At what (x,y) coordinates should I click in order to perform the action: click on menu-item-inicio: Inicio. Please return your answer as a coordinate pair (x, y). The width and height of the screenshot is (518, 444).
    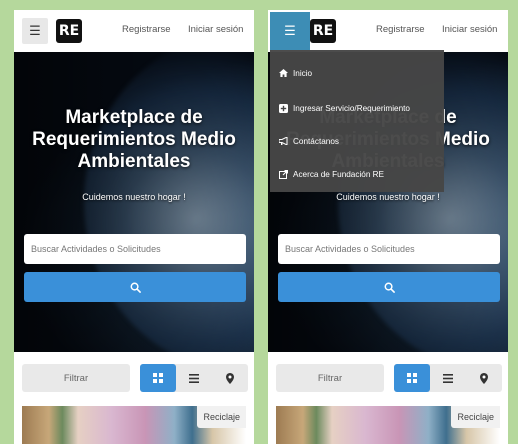
    Looking at the image, I should click on (295, 73).